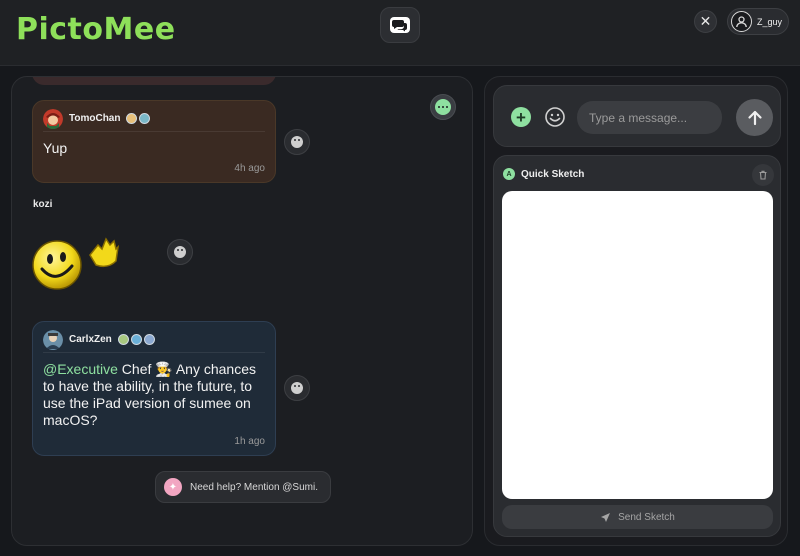  I want to click on help-text: Need help? Mention @Sumi., so click(254, 487).